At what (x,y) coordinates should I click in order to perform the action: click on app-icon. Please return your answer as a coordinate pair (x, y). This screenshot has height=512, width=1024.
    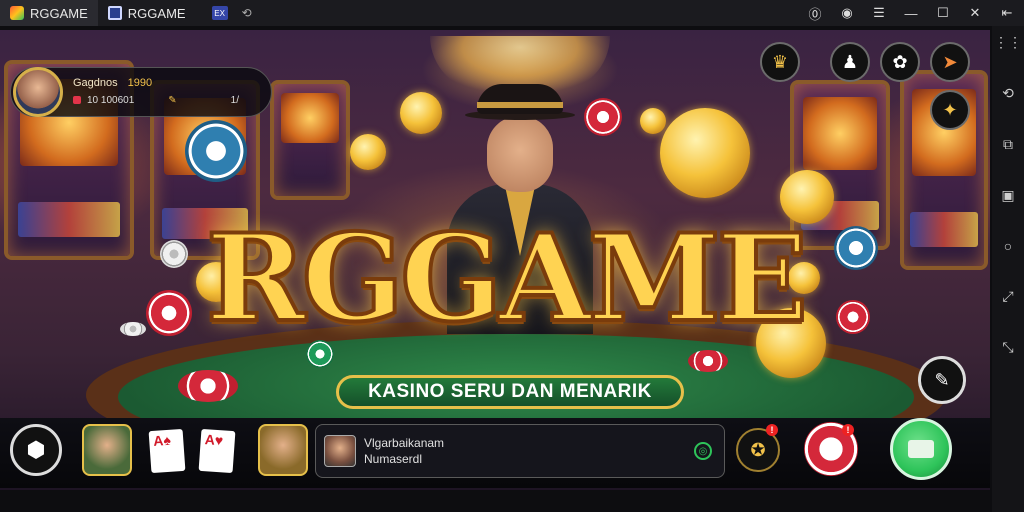
    Looking at the image, I should click on (114, 13).